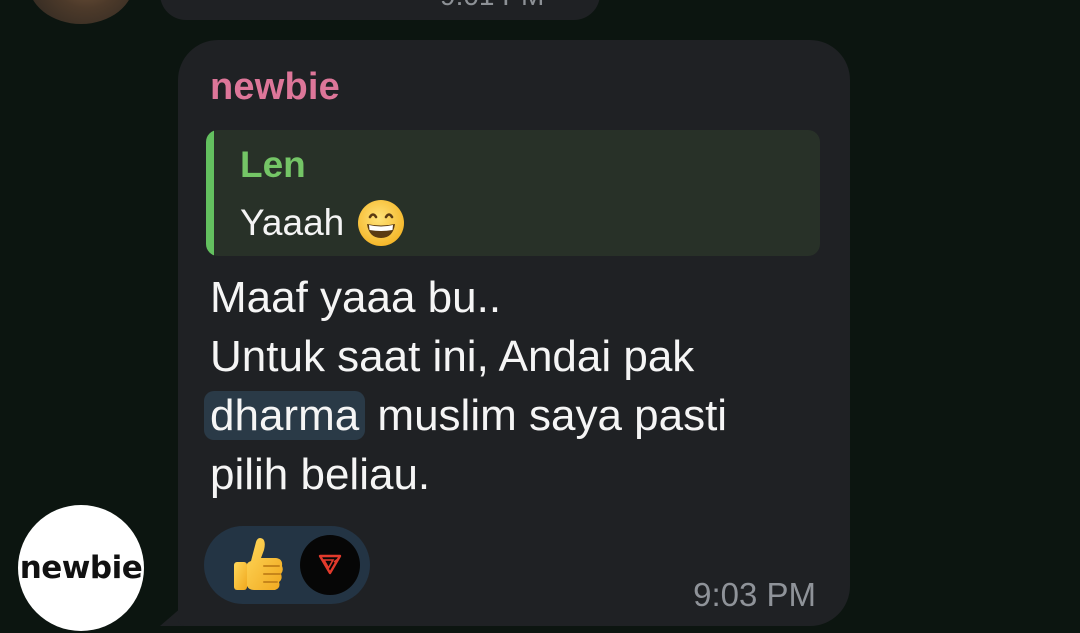  Describe the element at coordinates (275, 87) in the screenshot. I see `sender-name: newbie` at that location.